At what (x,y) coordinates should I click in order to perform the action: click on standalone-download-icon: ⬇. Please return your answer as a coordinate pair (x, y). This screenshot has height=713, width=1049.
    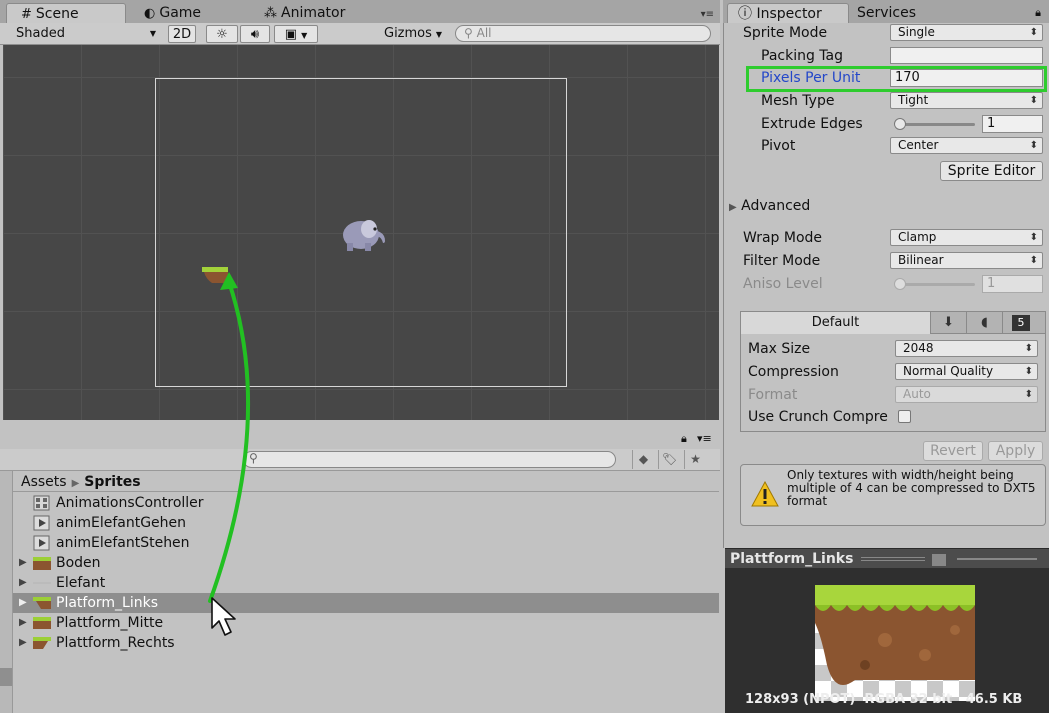
    Looking at the image, I should click on (949, 323).